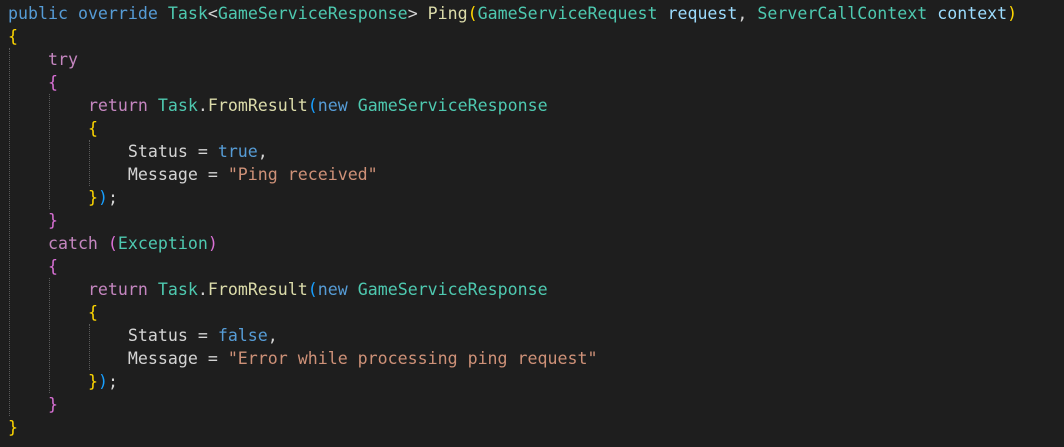 The height and width of the screenshot is (447, 1064). Describe the element at coordinates (533, 151) in the screenshot. I see `code-line: Status = true,` at that location.